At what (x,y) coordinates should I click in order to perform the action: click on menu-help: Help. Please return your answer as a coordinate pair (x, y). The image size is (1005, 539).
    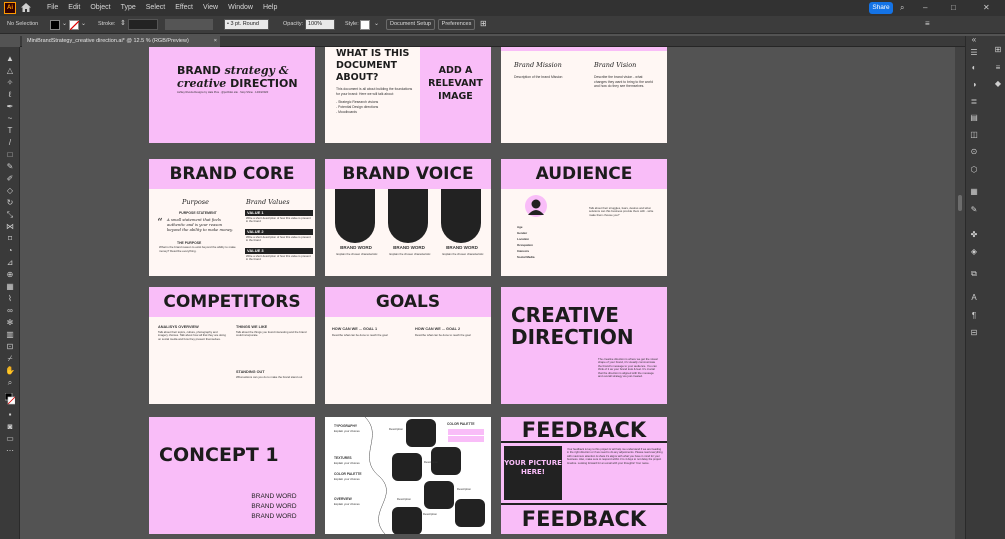
    Looking at the image, I should click on (270, 7).